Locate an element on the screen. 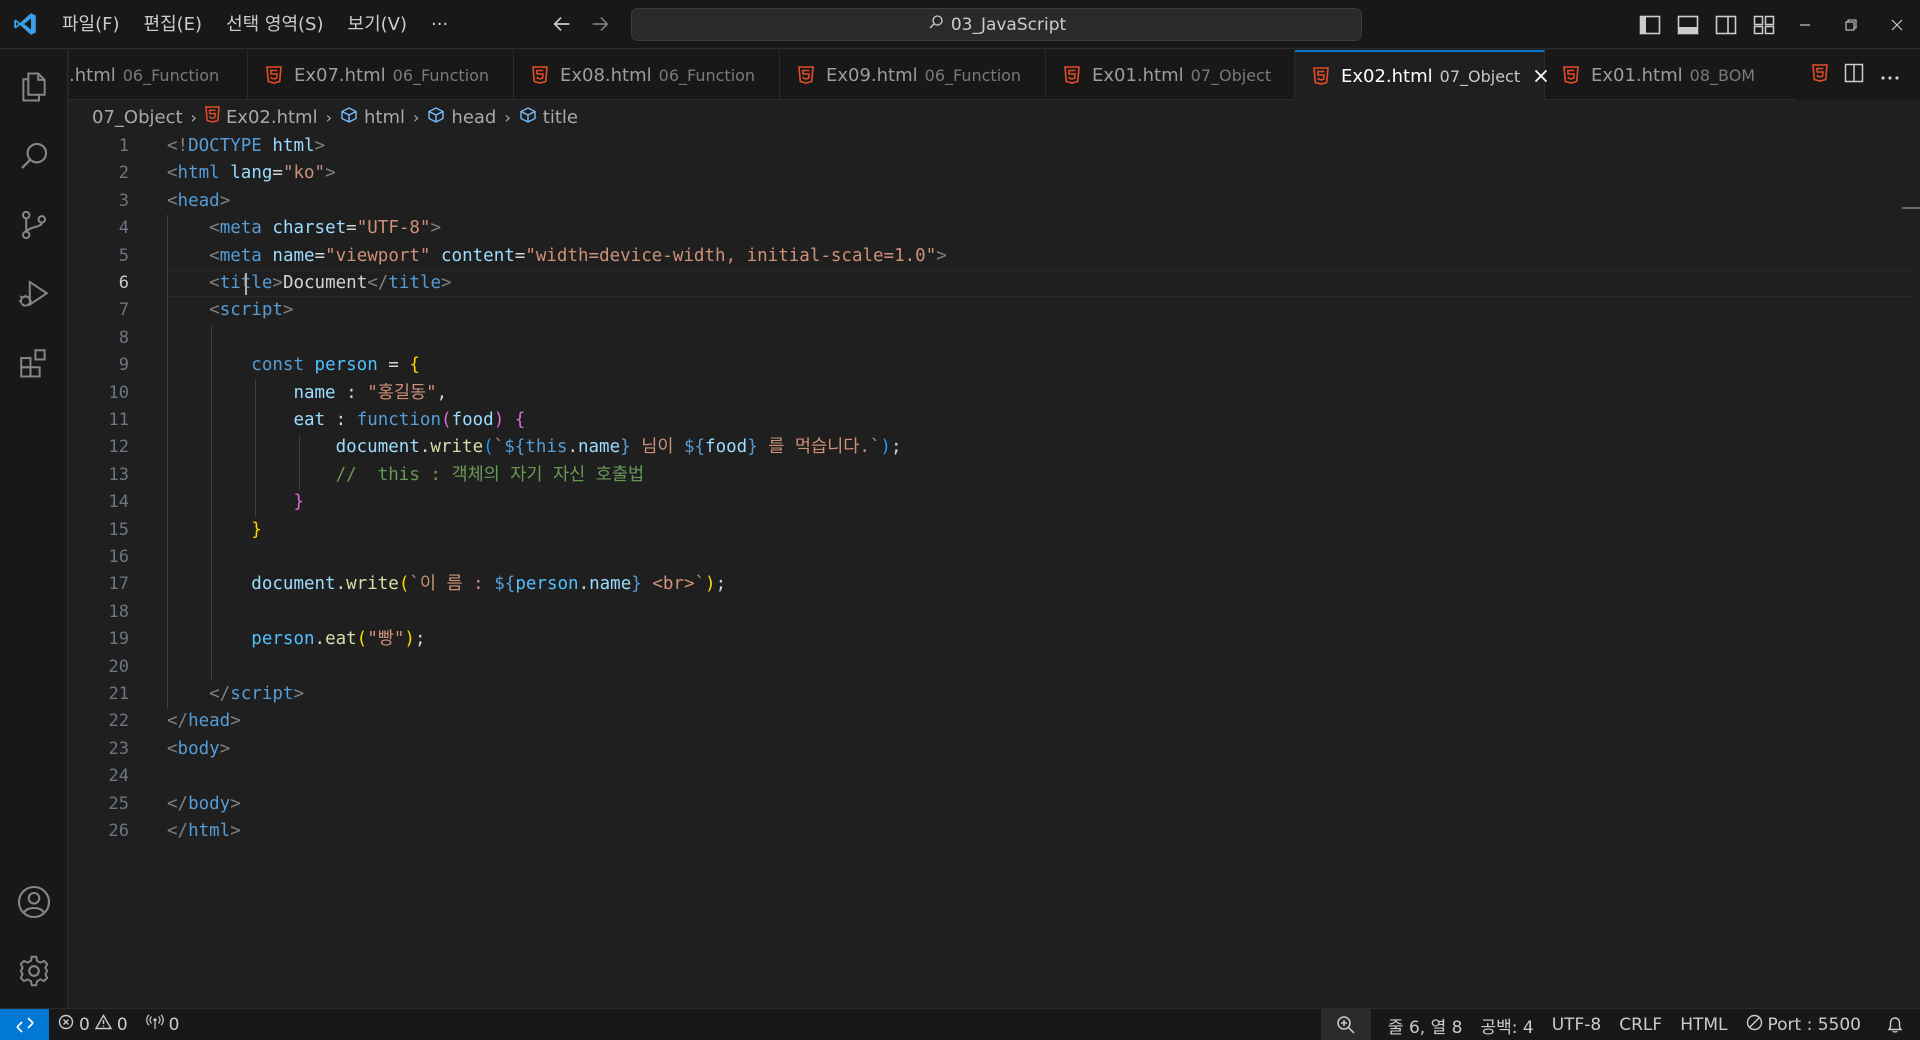 The width and height of the screenshot is (1920, 1040). minimize-icon is located at coordinates (1805, 24).